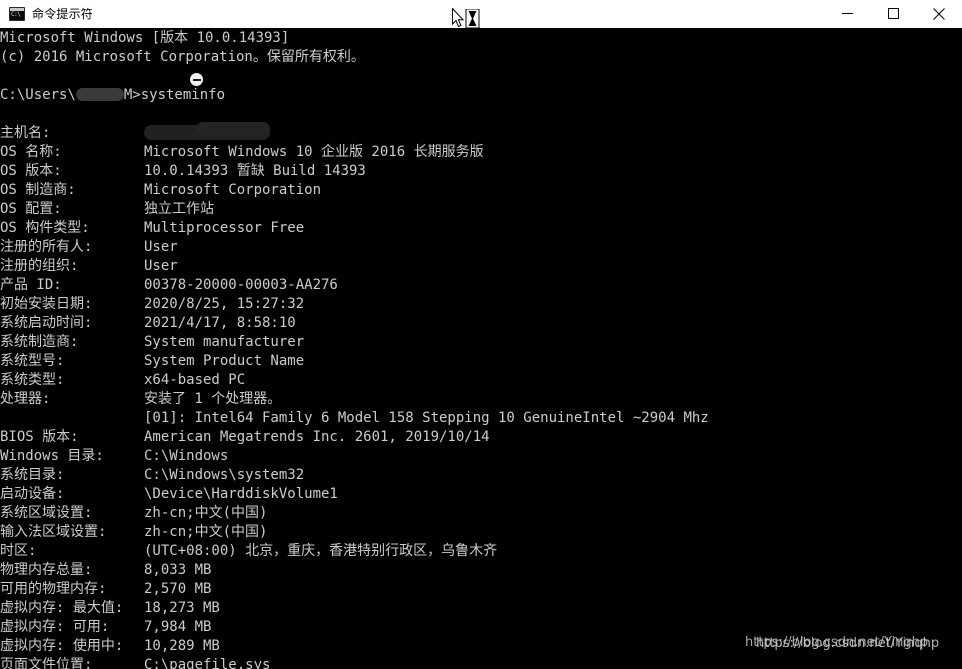 This screenshot has height=669, width=962. I want to click on systeminfo-row-label: 注册的所有人:, so click(46, 247).